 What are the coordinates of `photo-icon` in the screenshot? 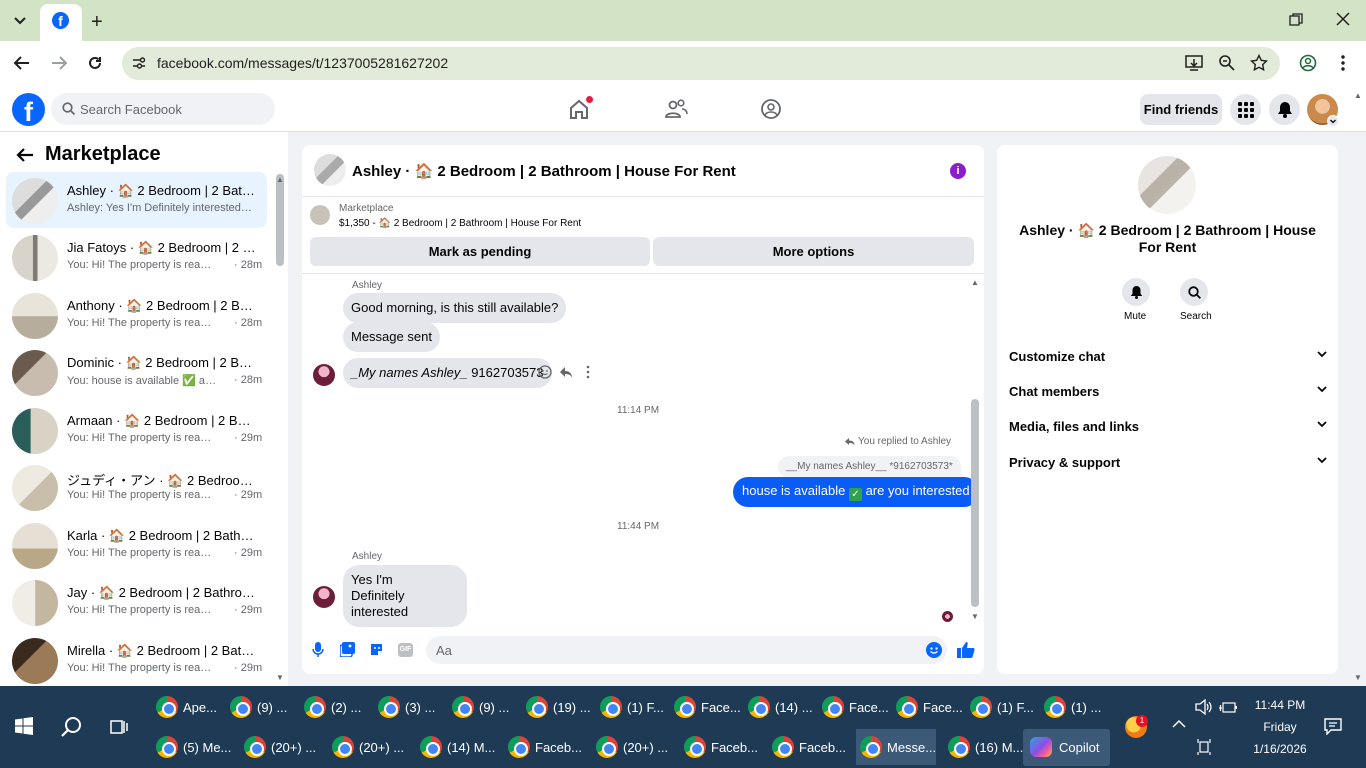 It's located at (347, 649).